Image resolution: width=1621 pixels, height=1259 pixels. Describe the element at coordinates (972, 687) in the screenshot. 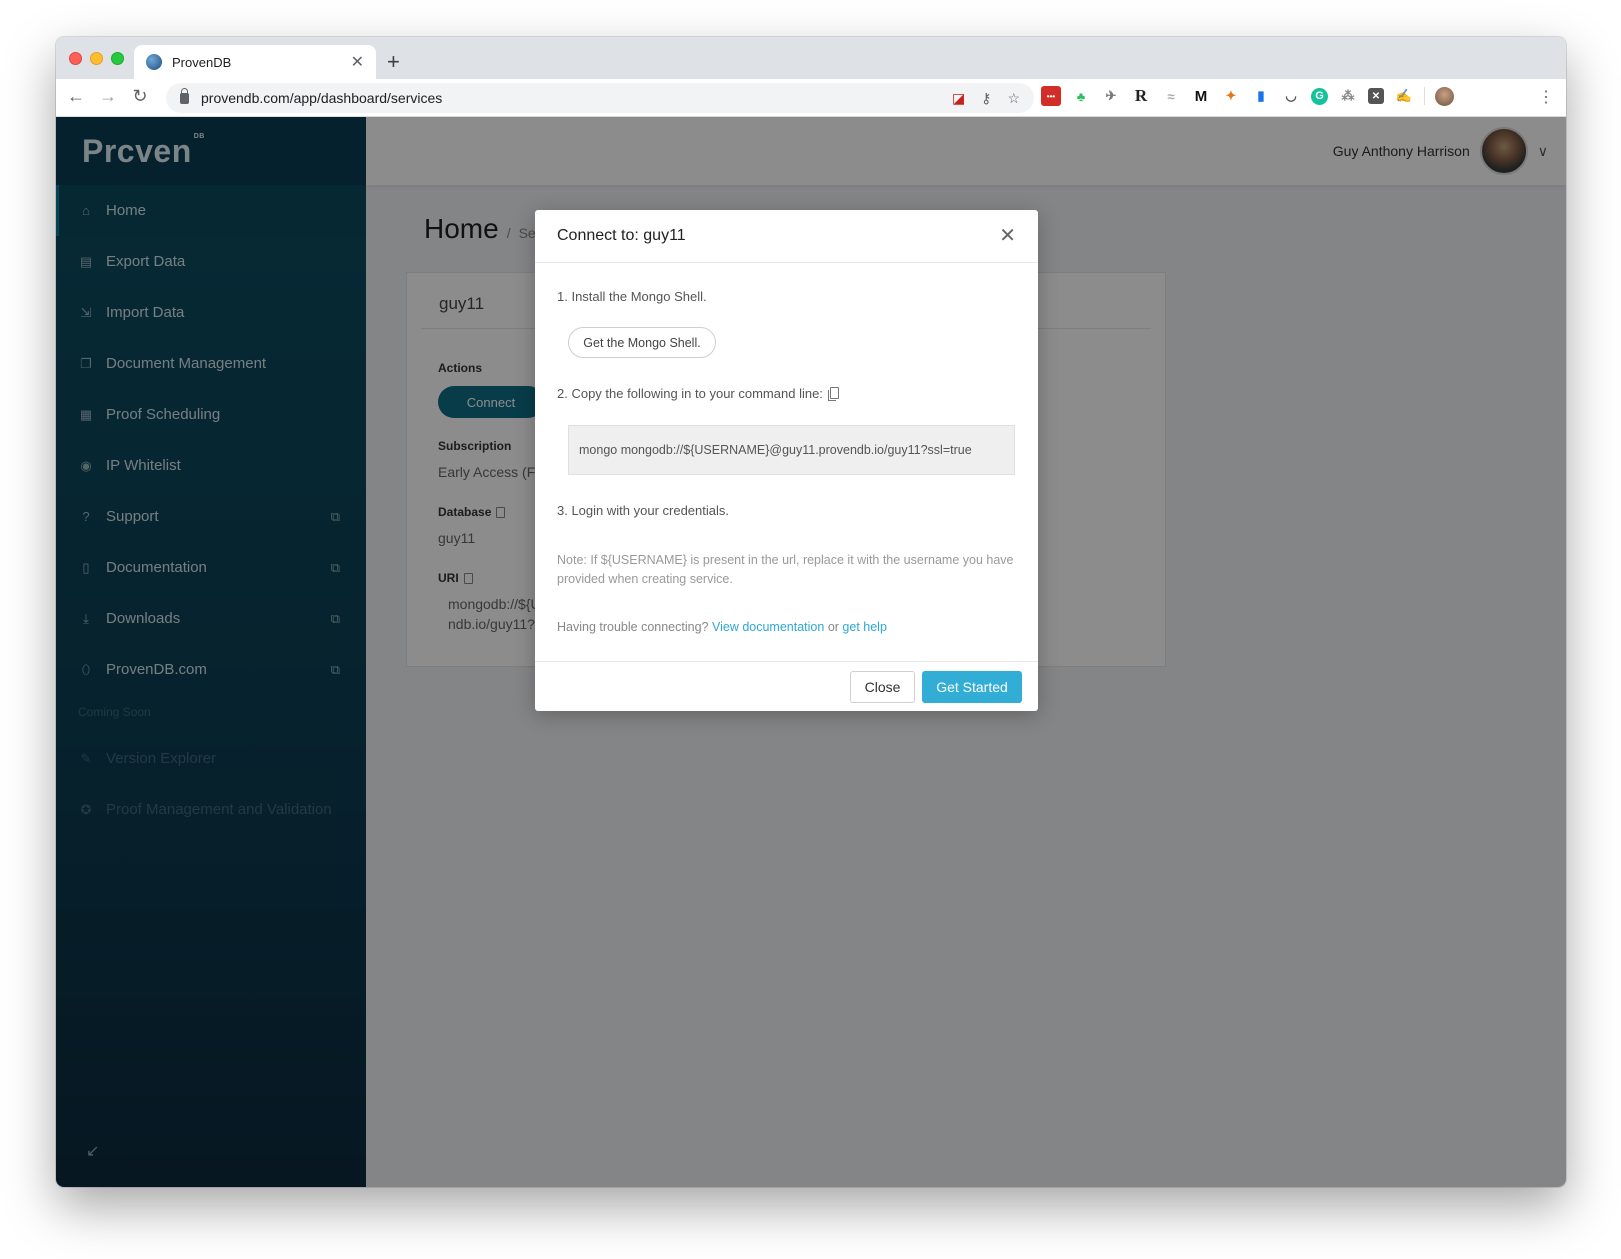

I see `get-started-button: Get Started` at that location.